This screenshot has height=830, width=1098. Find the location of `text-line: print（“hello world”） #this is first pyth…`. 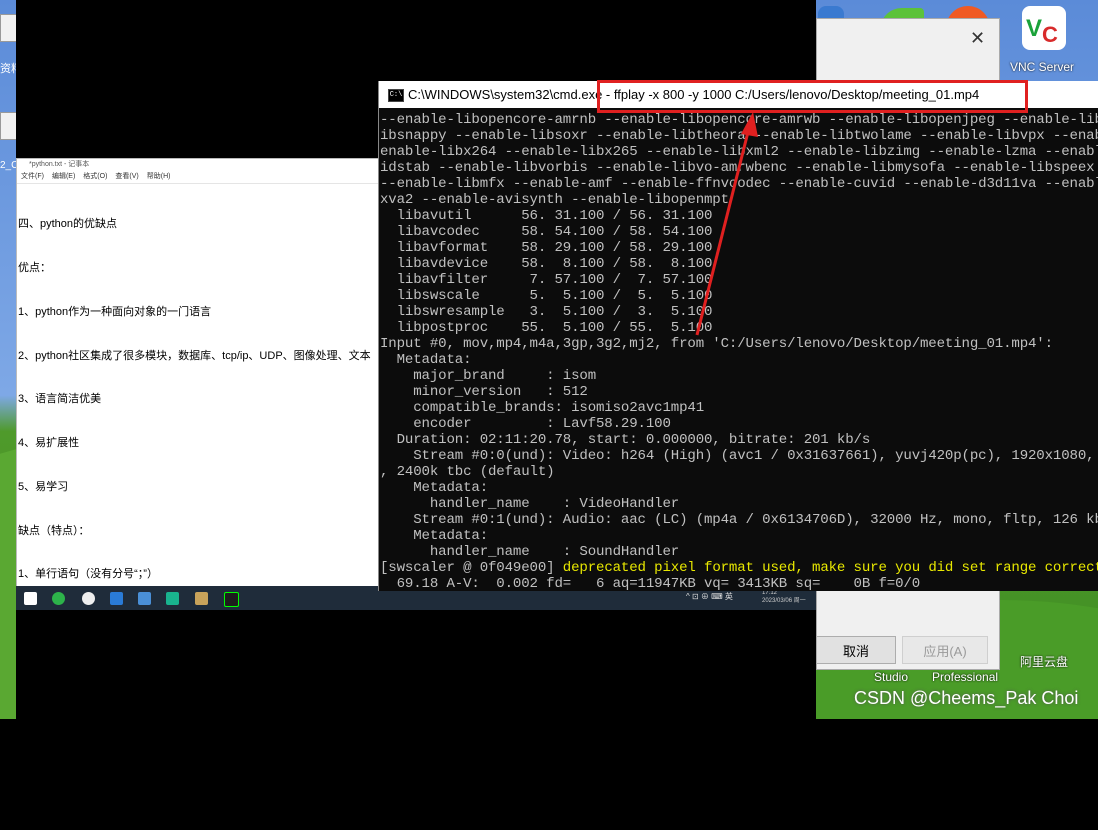

text-line: print（“hello world”） #this is first pyth… is located at coordinates (153, 793).